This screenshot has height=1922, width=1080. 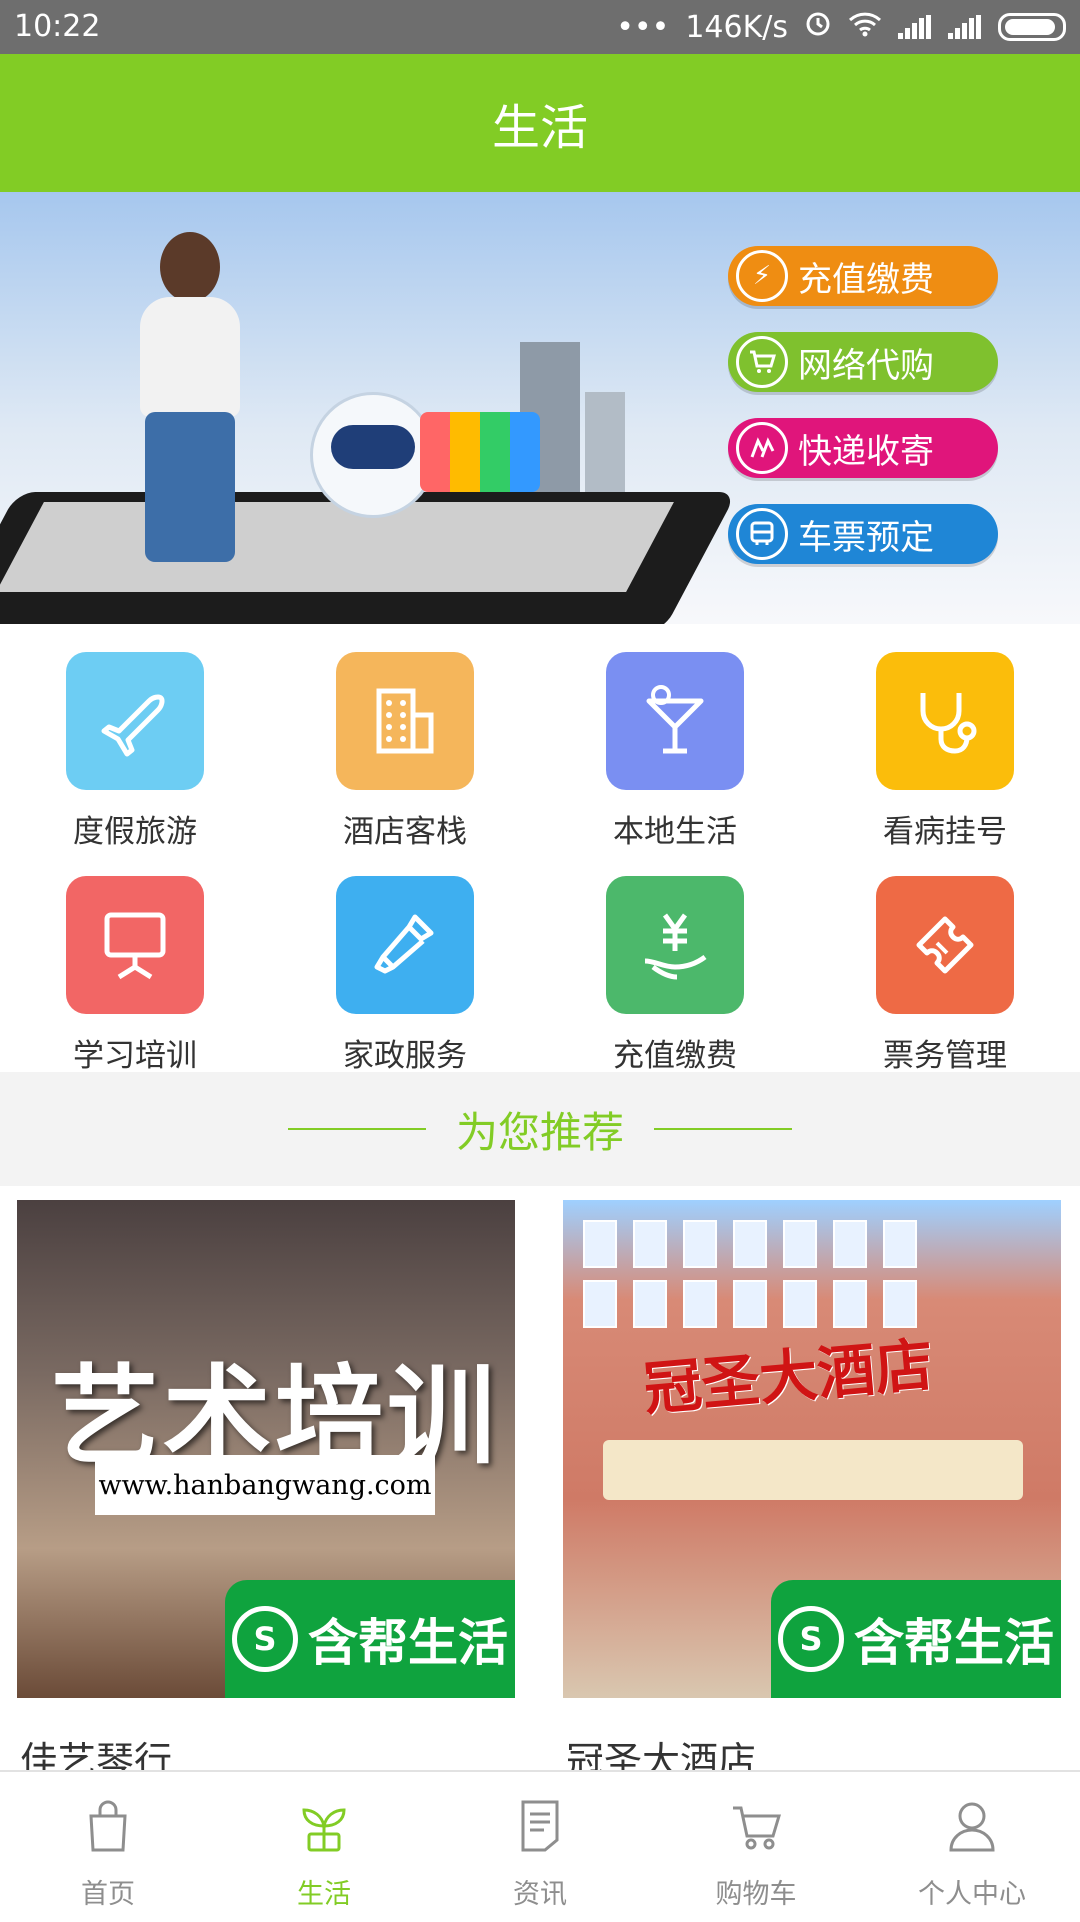 I want to click on banner-pill-recharge: ⚡ 充值缴费, so click(x=863, y=276).